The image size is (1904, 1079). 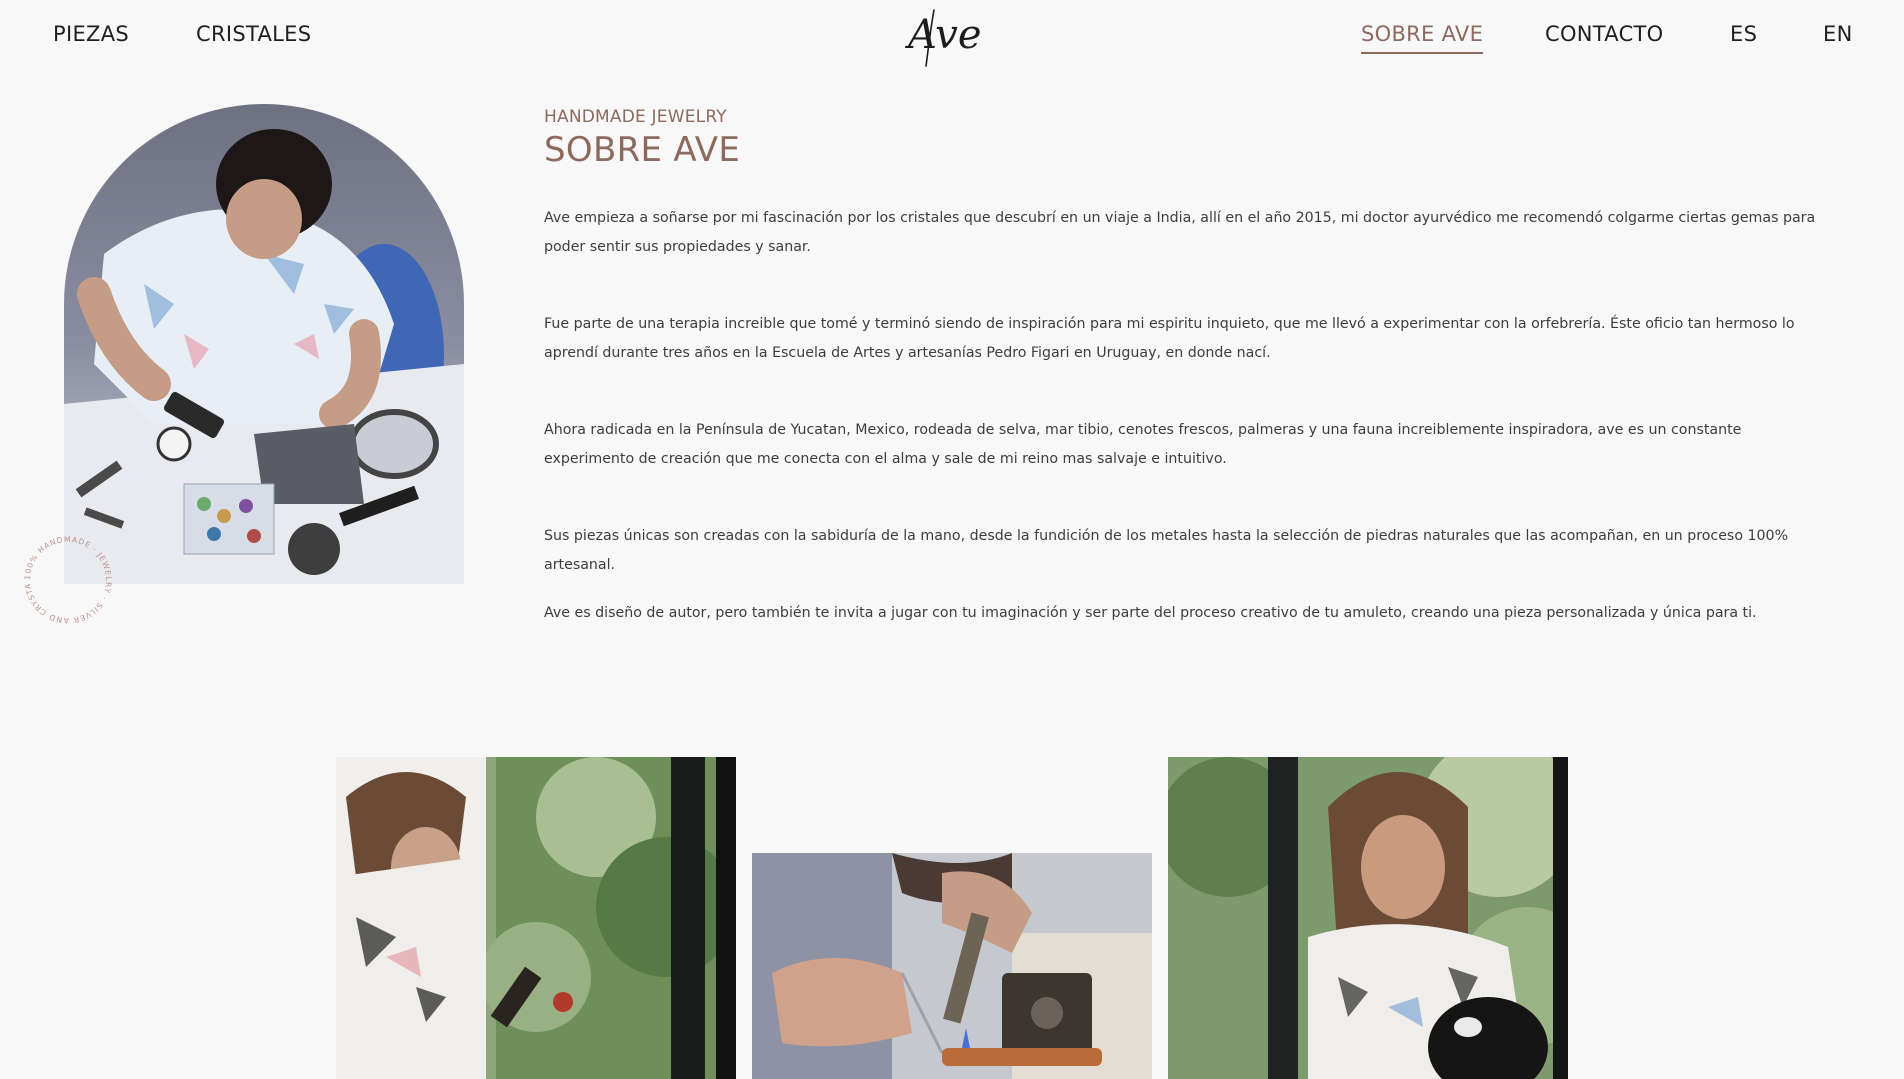 What do you see at coordinates (91, 34) in the screenshot?
I see `nav-link-piezas: PIEZAS` at bounding box center [91, 34].